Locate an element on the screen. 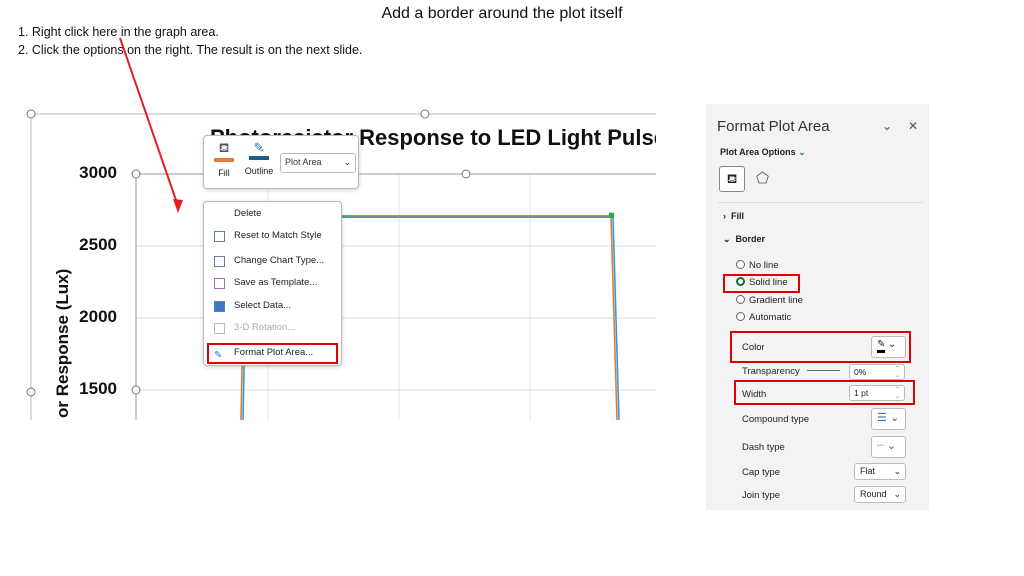 The image size is (1024, 576). cap-type-dropdown: Flat ⌄ is located at coordinates (880, 471).